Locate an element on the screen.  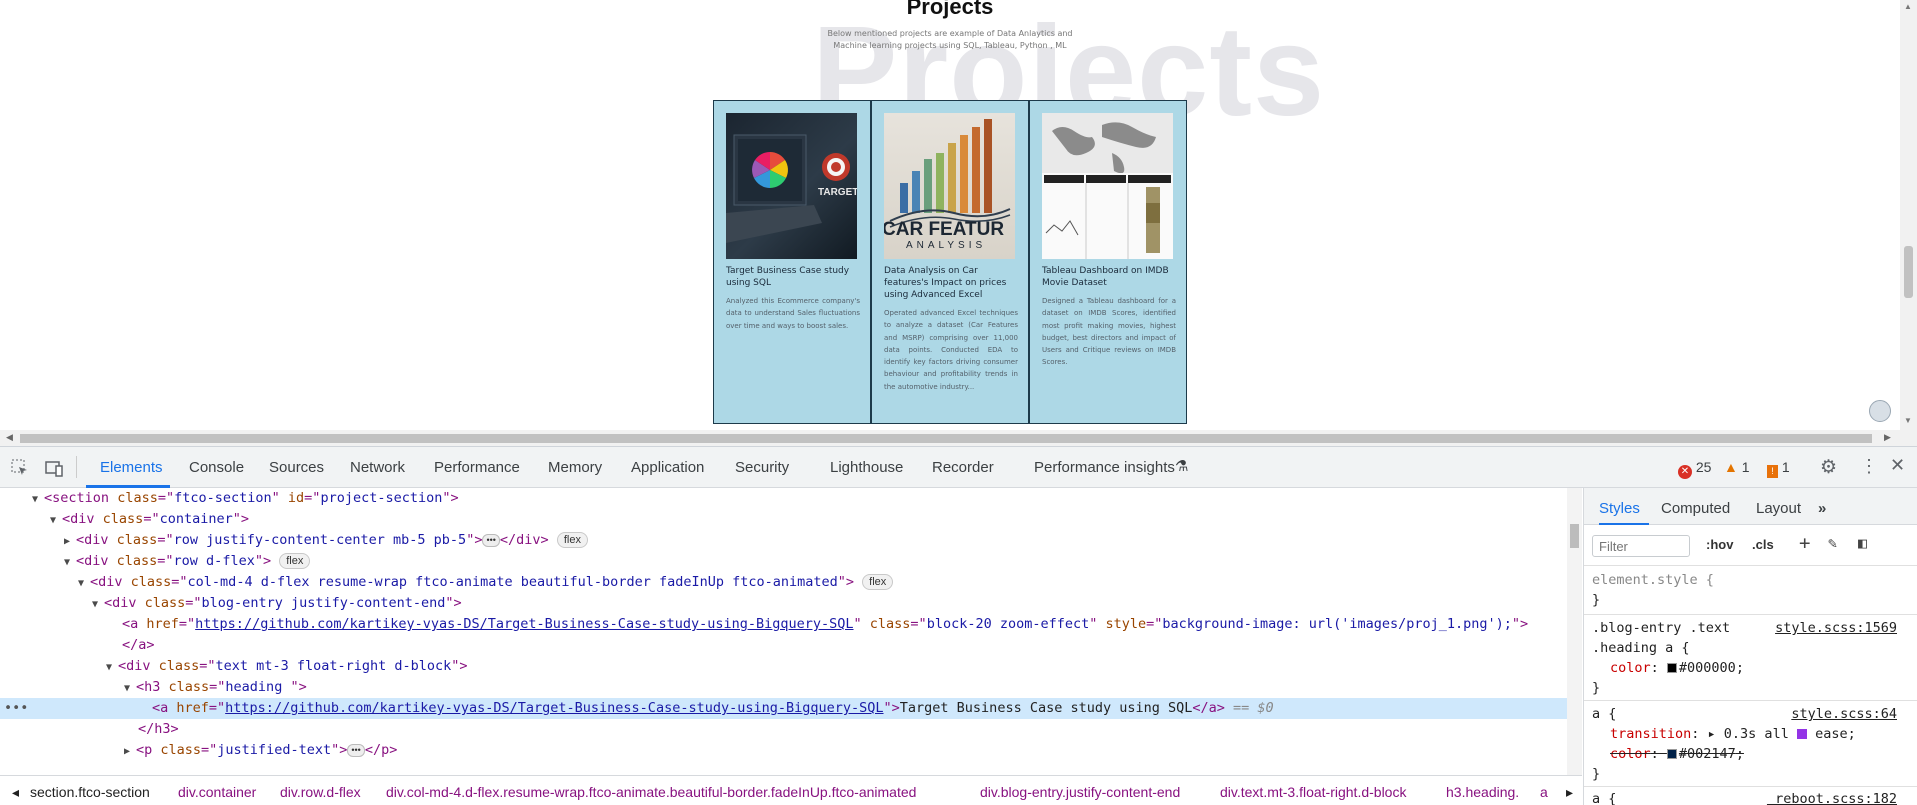
tab-lighthouse: Lighthouse is located at coordinates (866, 467).